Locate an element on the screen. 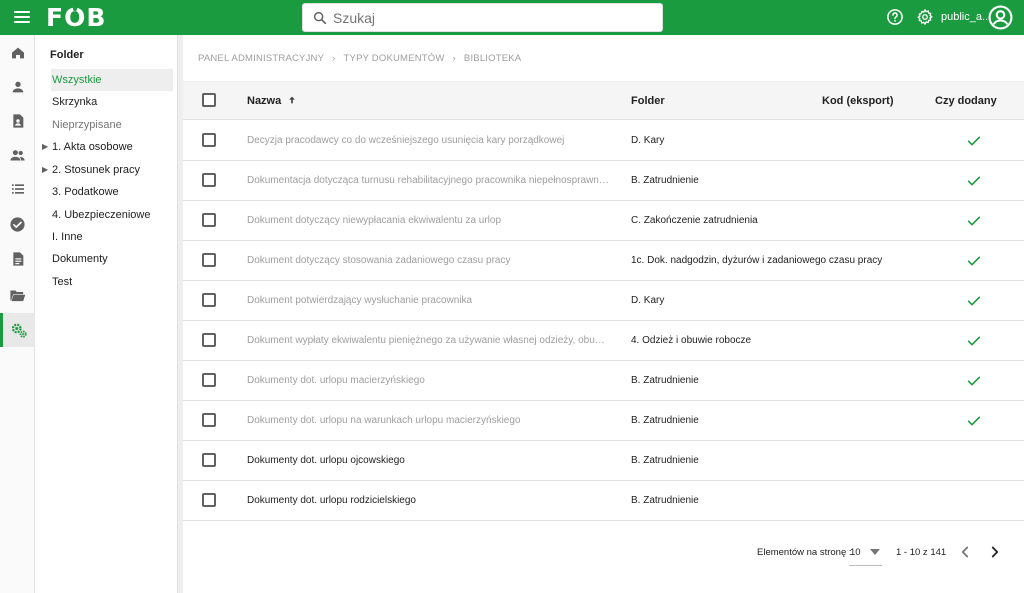  sidebar-item-wszystkie: Wszystkie is located at coordinates (112, 80).